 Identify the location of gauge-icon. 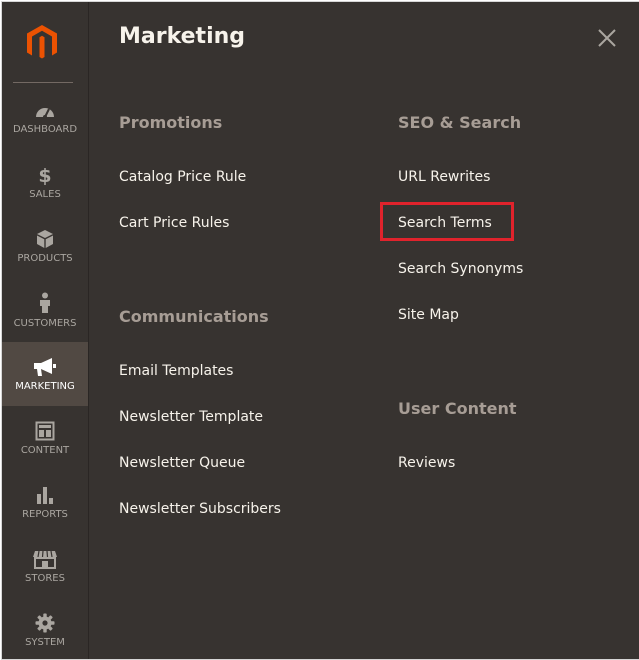
(45, 113).